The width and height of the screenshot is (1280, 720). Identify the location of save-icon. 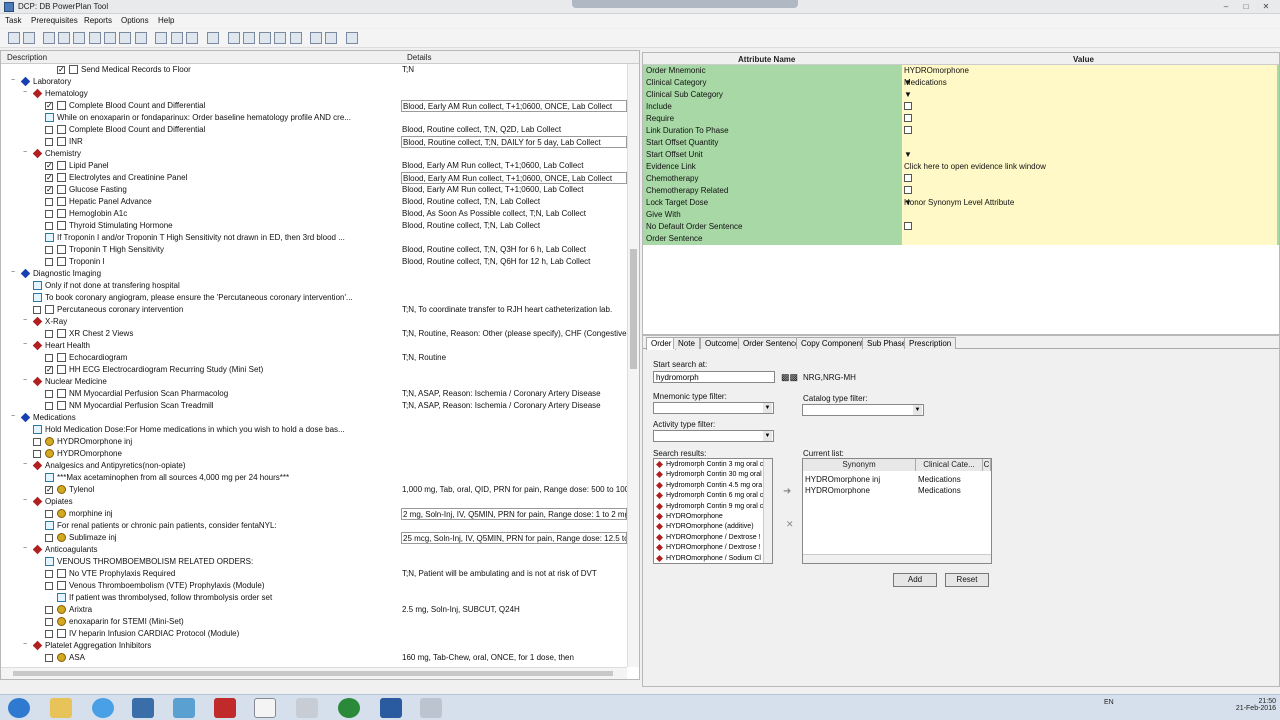
(49, 38).